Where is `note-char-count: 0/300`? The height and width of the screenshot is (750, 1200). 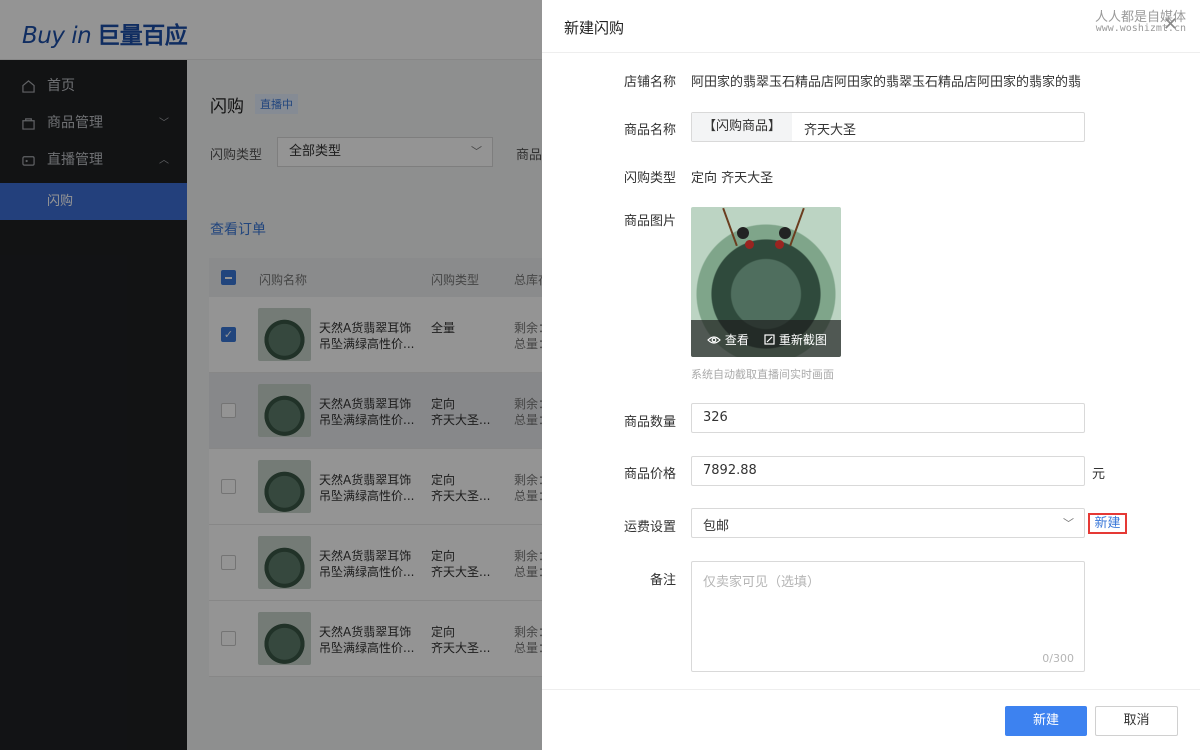
note-char-count: 0/300 is located at coordinates (1058, 658).